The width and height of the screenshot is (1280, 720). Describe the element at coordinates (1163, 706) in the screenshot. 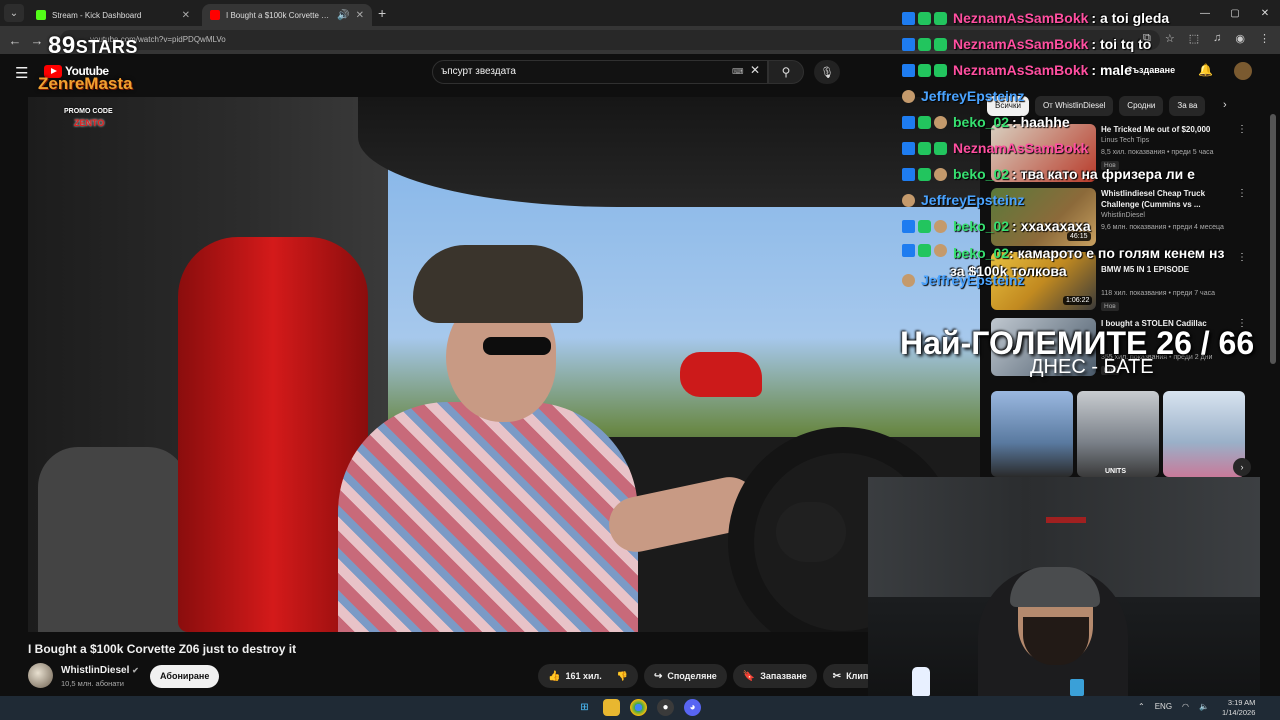

I see `language-indicator: ENG` at that location.